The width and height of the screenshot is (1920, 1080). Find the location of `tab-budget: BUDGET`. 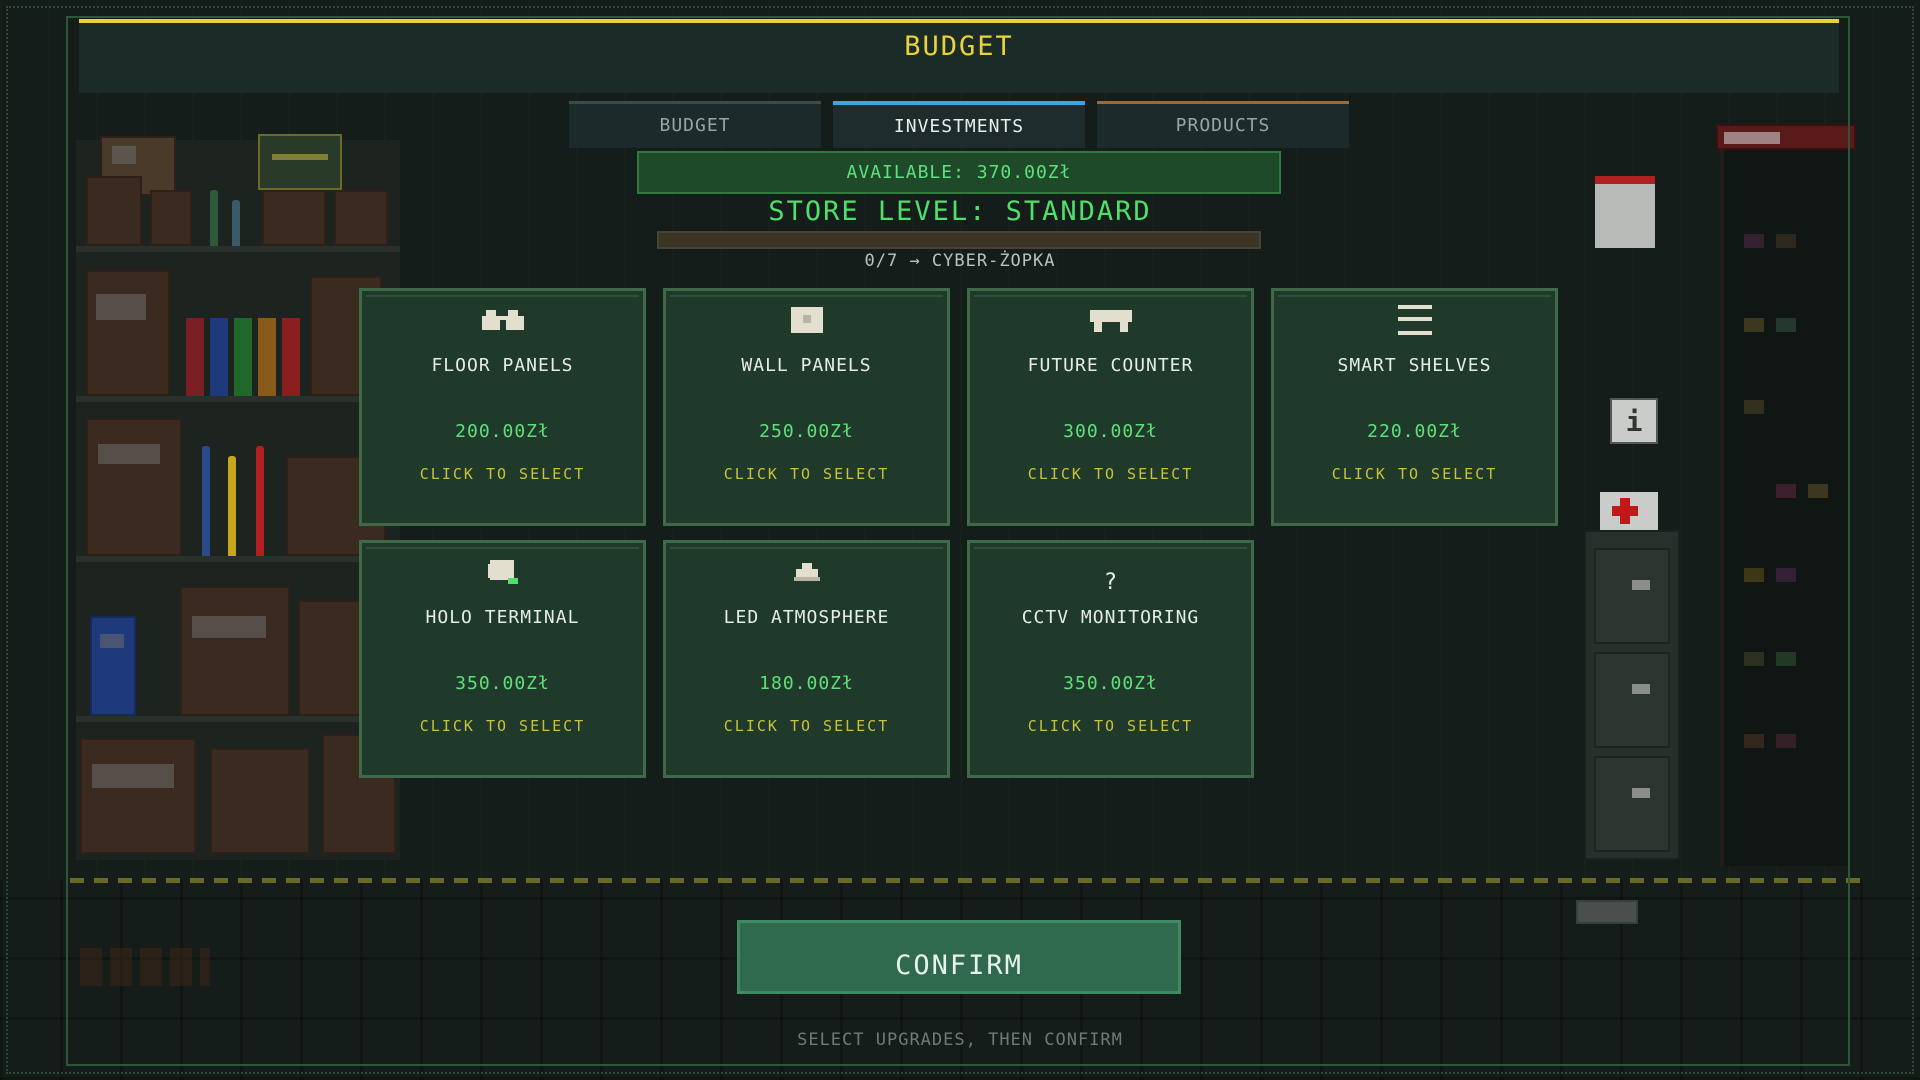

tab-budget: BUDGET is located at coordinates (695, 124).